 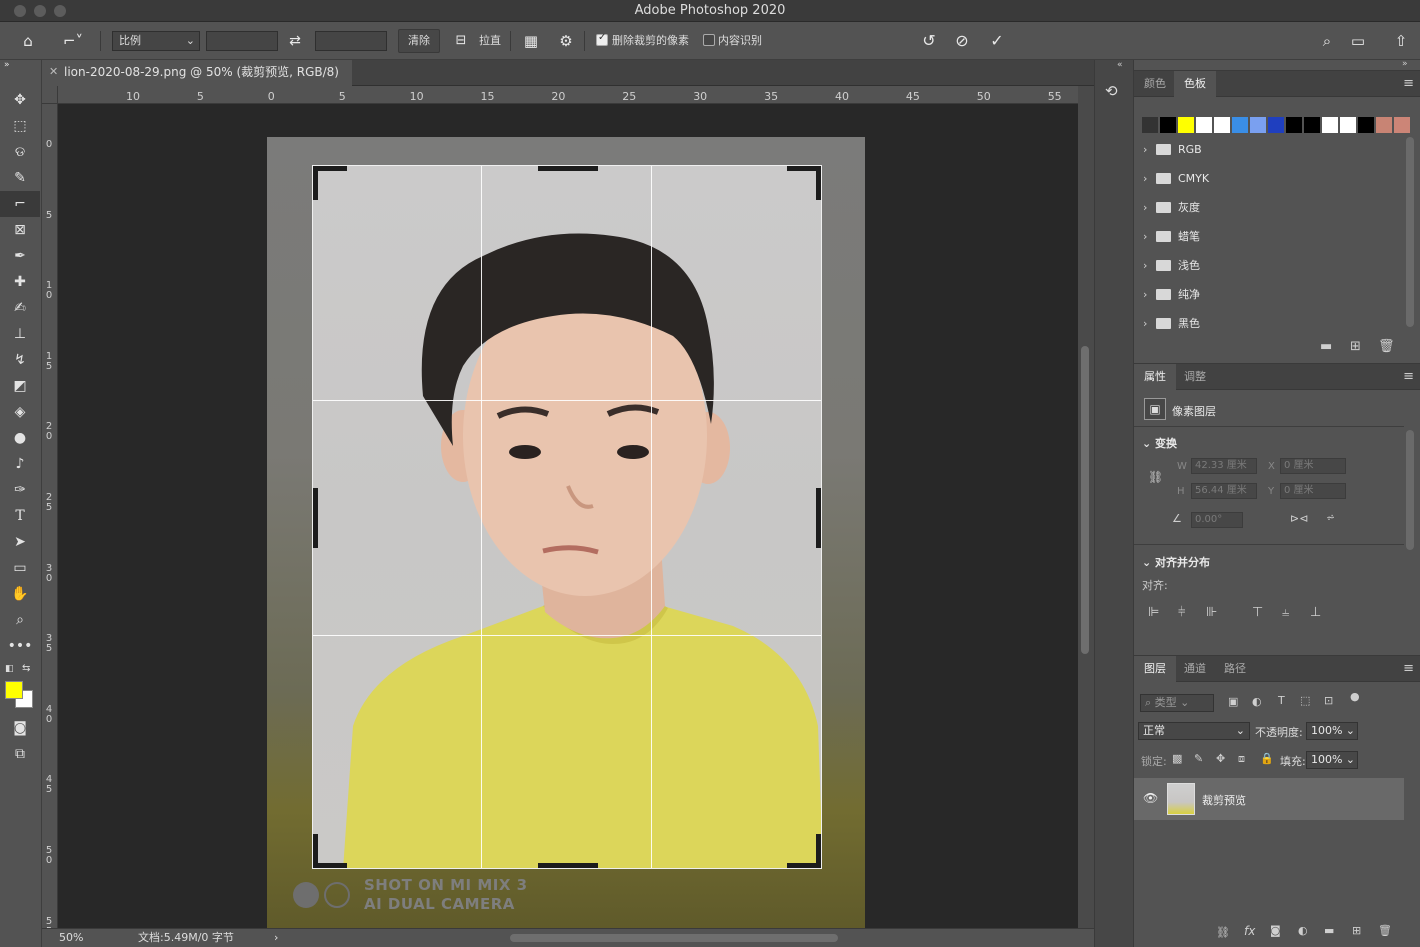 I want to click on quick-select-tool-icon: ✎, so click(x=20, y=178).